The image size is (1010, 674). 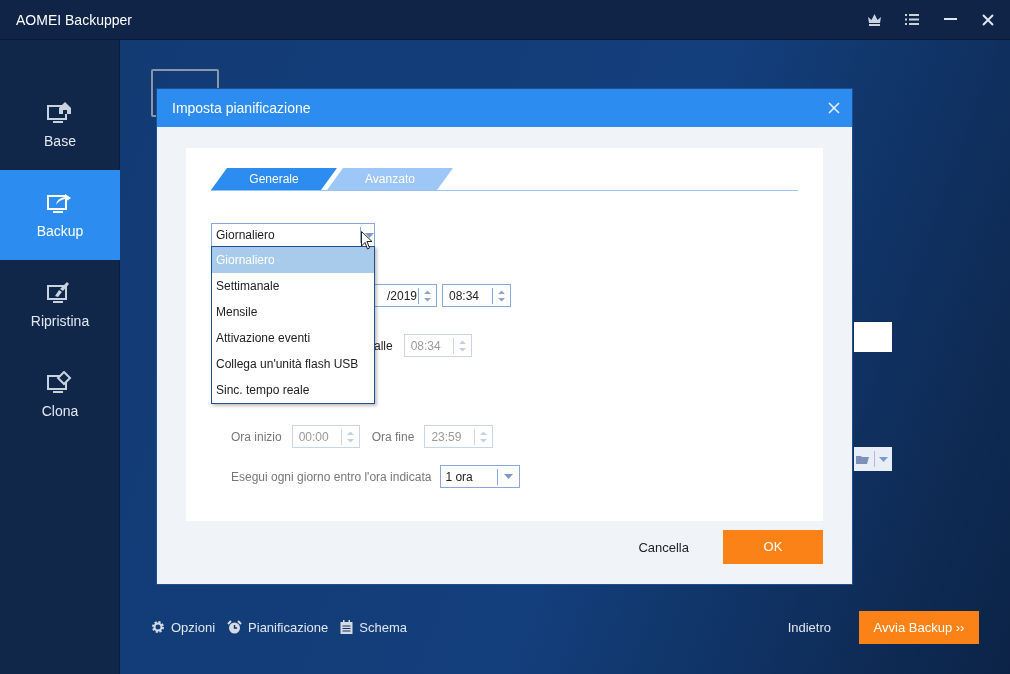 What do you see at coordinates (863, 459) in the screenshot?
I see `folder-icon` at bounding box center [863, 459].